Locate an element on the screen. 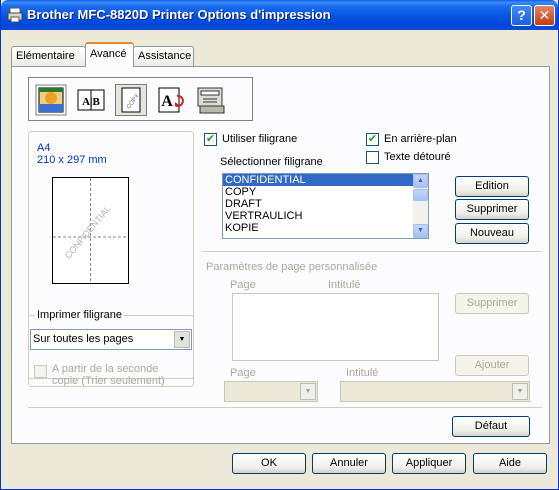 The image size is (559, 490). tab-assistance: Assistance is located at coordinates (163, 56).